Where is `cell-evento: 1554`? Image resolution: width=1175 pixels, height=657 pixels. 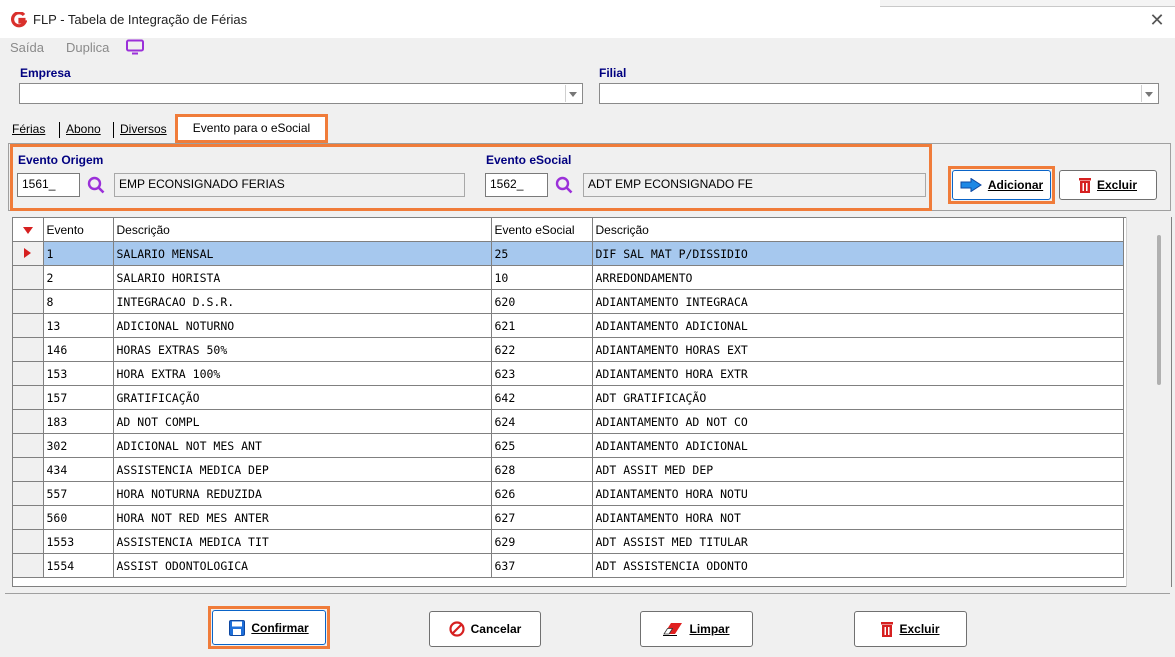 cell-evento: 1554 is located at coordinates (78, 565).